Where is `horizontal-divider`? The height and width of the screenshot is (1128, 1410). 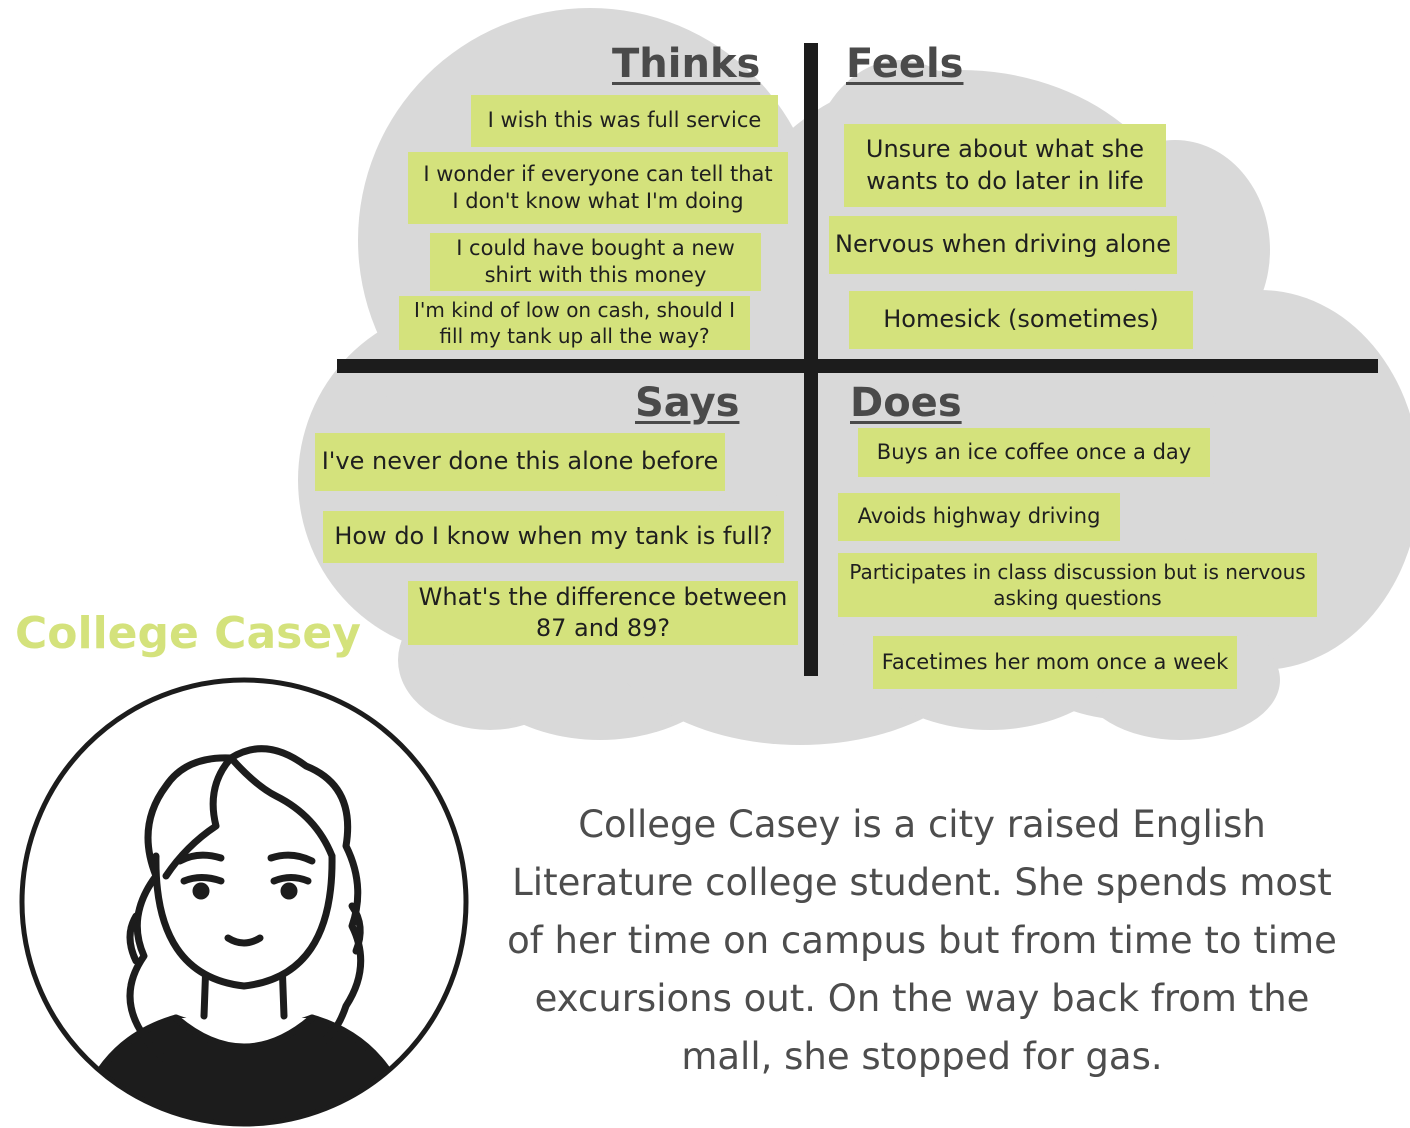
horizontal-divider is located at coordinates (857, 366).